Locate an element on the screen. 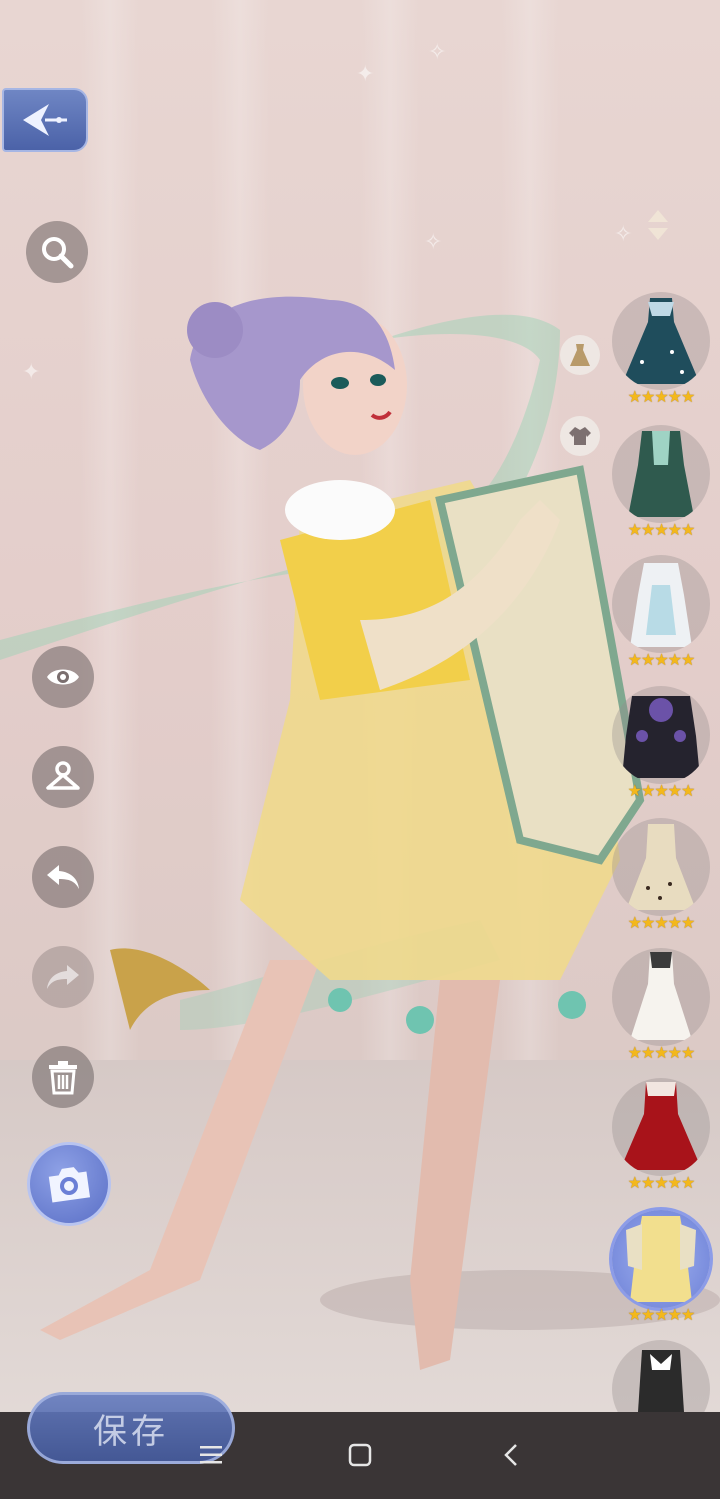 The height and width of the screenshot is (1499, 720). dress-category-icon is located at coordinates (580, 355).